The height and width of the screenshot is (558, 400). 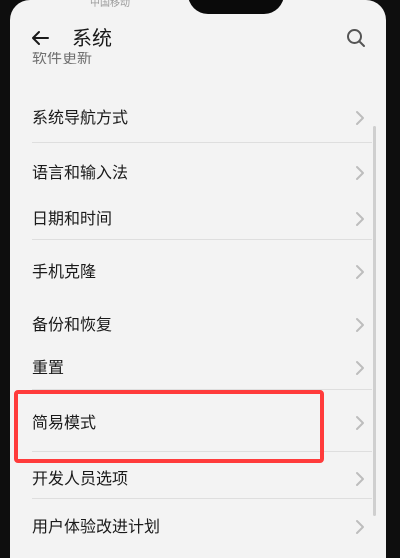 What do you see at coordinates (72, 324) in the screenshot?
I see `list-item-label: 备份和恢复` at bounding box center [72, 324].